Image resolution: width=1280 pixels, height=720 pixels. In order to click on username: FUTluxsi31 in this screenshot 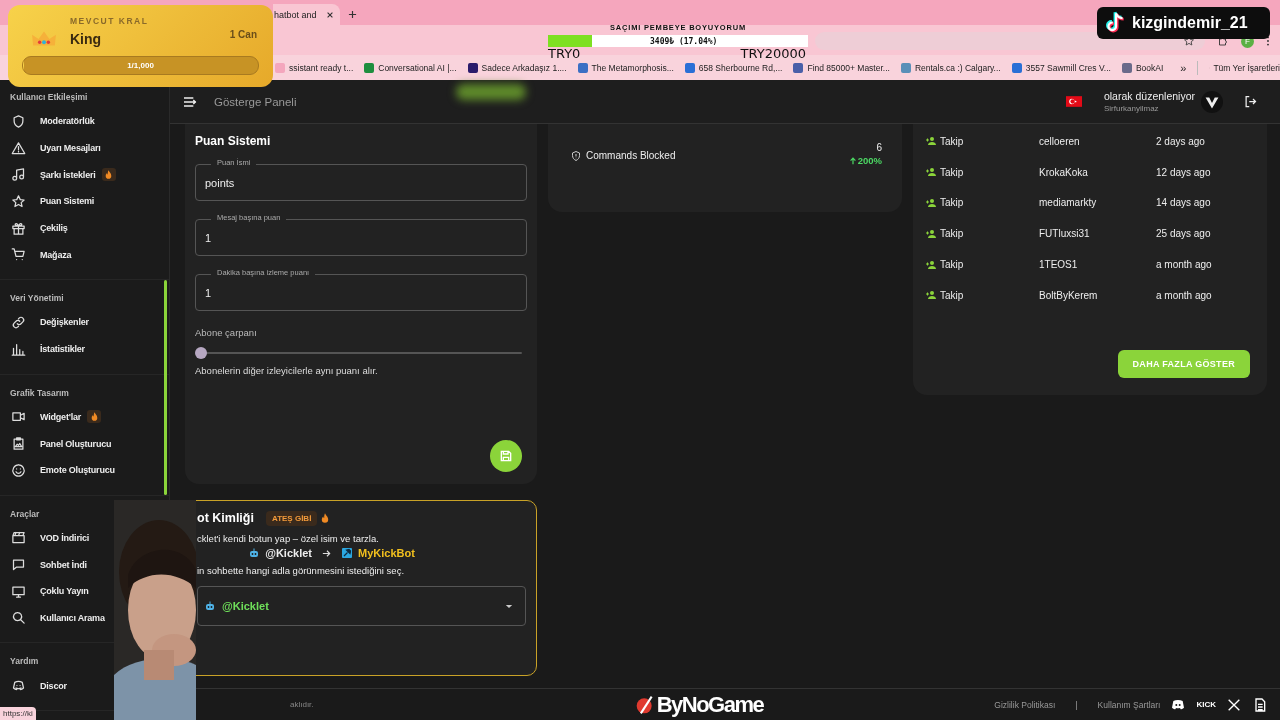, I will do `click(1065, 234)`.